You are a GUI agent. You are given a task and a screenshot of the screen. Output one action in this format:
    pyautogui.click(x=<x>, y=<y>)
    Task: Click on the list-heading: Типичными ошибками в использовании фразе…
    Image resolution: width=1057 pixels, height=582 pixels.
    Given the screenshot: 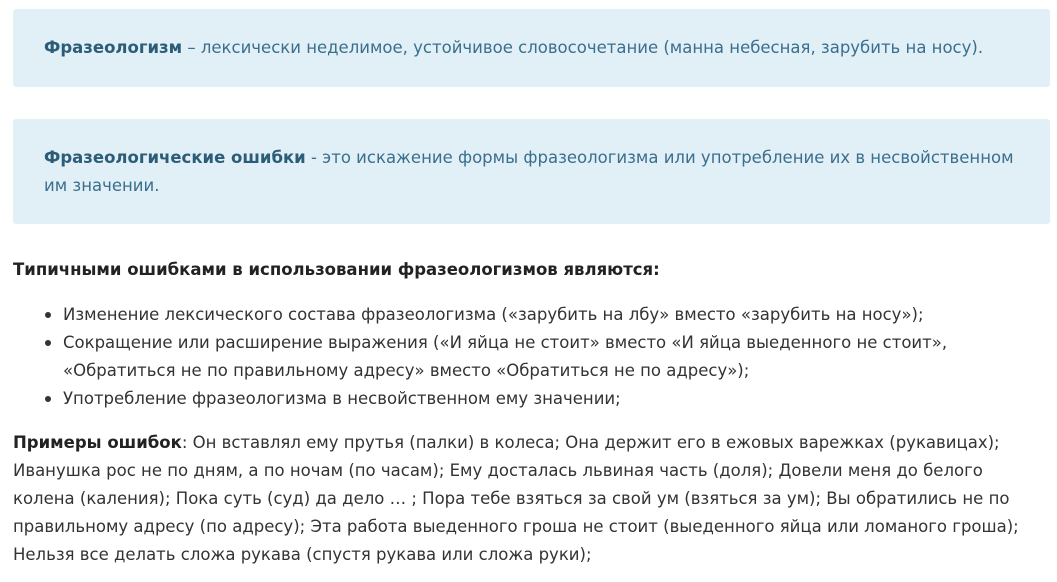 What is the action you would take?
    pyautogui.click(x=336, y=269)
    